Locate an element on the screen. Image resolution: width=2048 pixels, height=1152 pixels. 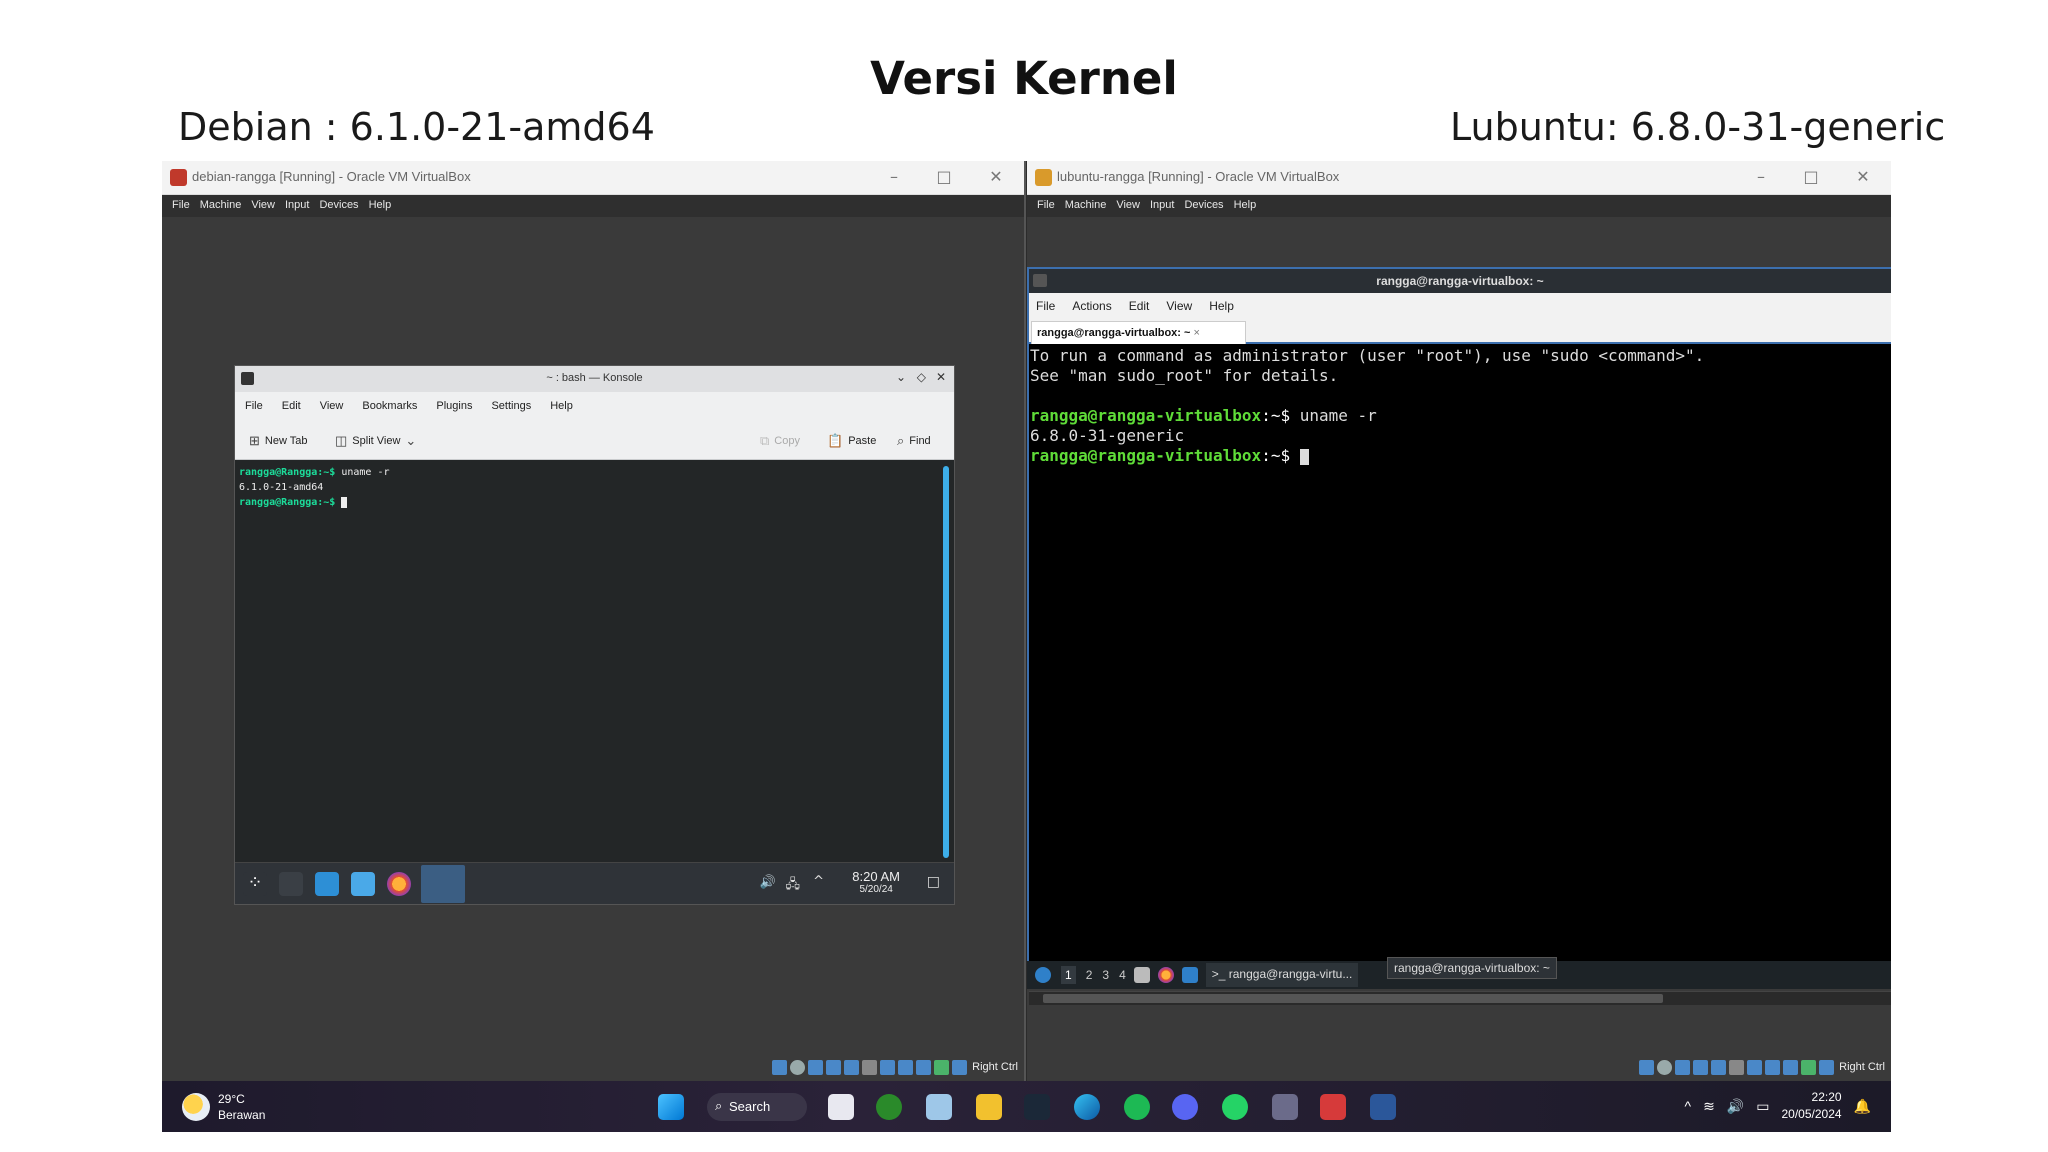
desktop-switch-3: 3 is located at coordinates (1105, 975).